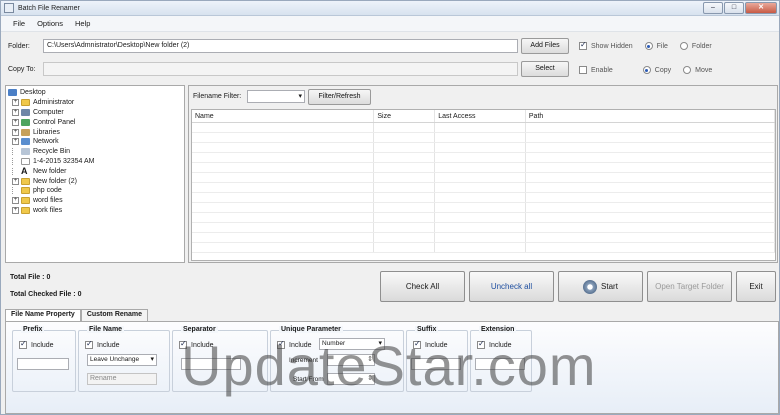 Image resolution: width=780 pixels, height=415 pixels. What do you see at coordinates (82, 23) in the screenshot?
I see `menu-help: Help` at bounding box center [82, 23].